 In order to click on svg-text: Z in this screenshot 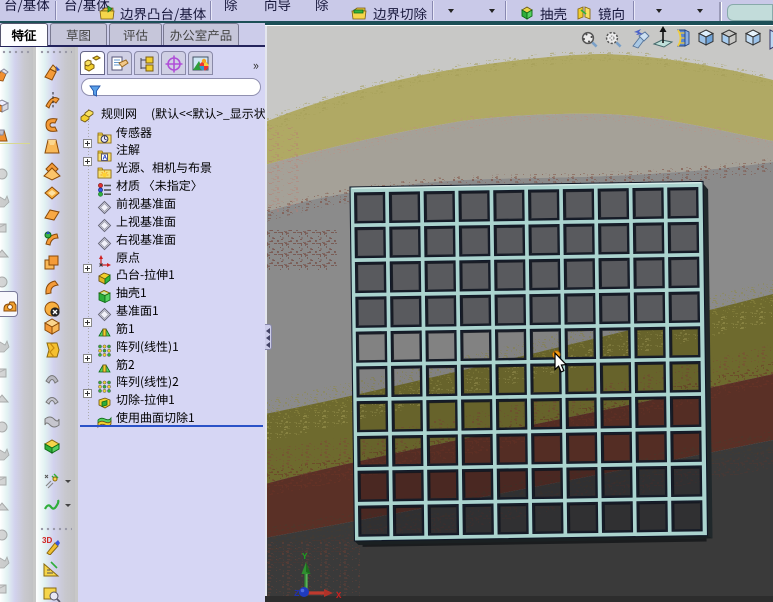, I will do `click(296, 594)`.